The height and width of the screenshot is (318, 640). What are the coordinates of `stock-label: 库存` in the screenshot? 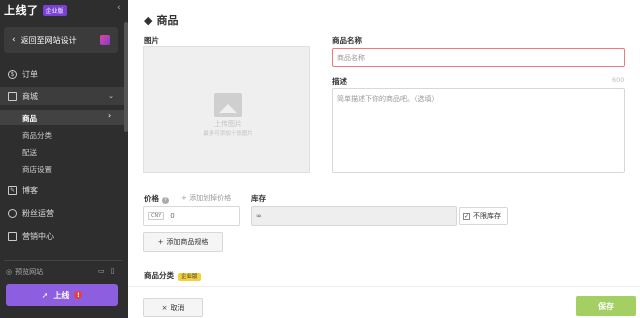 It's located at (258, 198).